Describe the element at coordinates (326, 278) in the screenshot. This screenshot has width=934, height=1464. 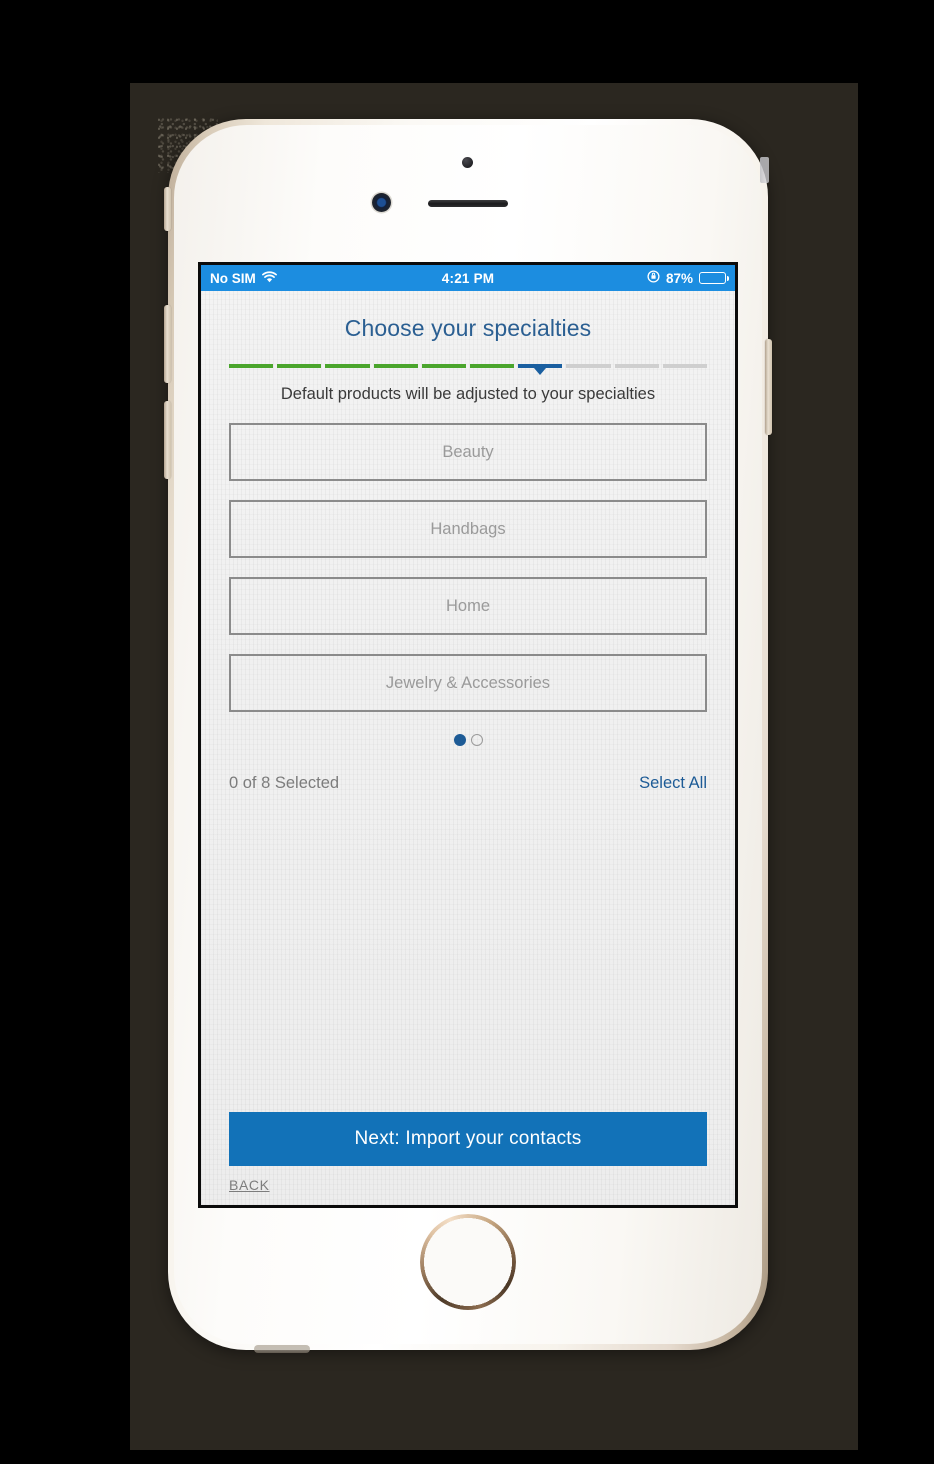
I see `status-bar-left: No SIM` at that location.